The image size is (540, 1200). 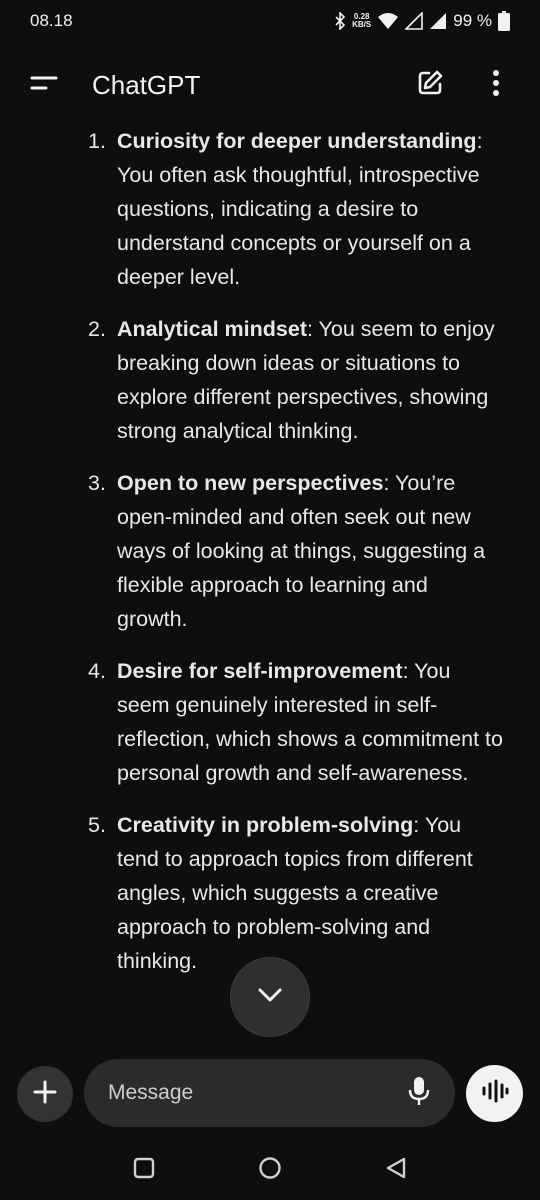 I want to click on square-icon, so click(x=144, y=1170).